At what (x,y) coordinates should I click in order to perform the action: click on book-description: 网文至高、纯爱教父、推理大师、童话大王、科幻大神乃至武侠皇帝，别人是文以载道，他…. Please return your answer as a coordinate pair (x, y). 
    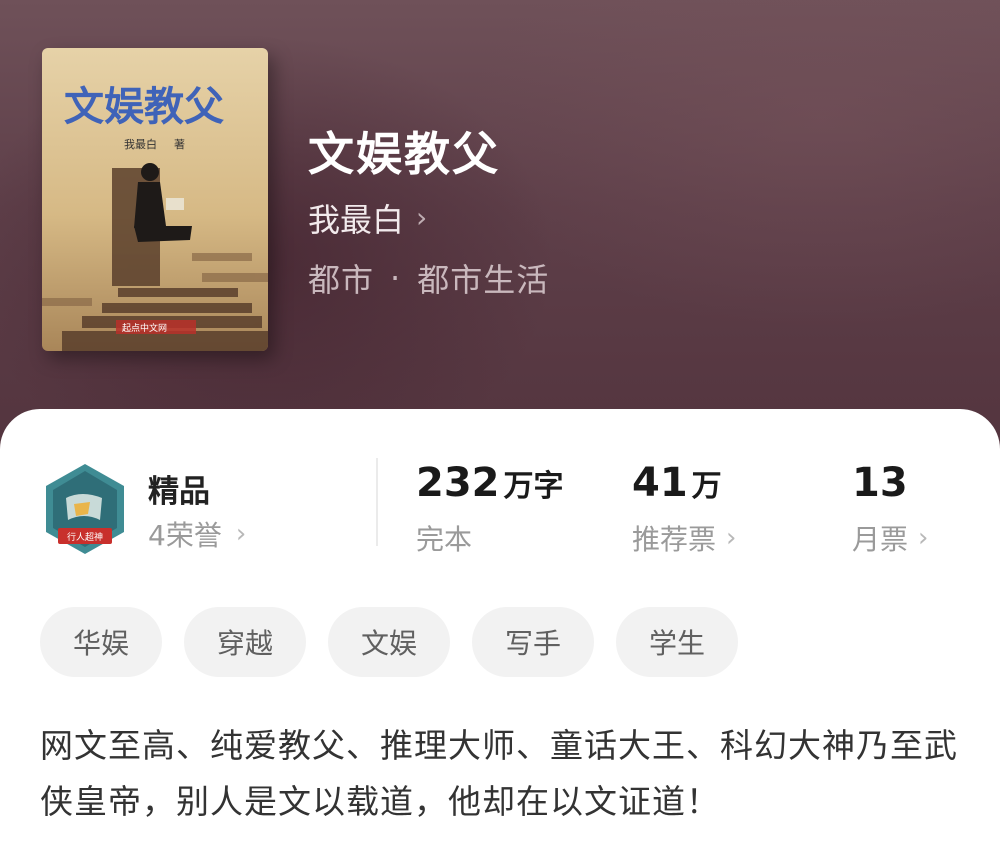
    Looking at the image, I should click on (499, 773).